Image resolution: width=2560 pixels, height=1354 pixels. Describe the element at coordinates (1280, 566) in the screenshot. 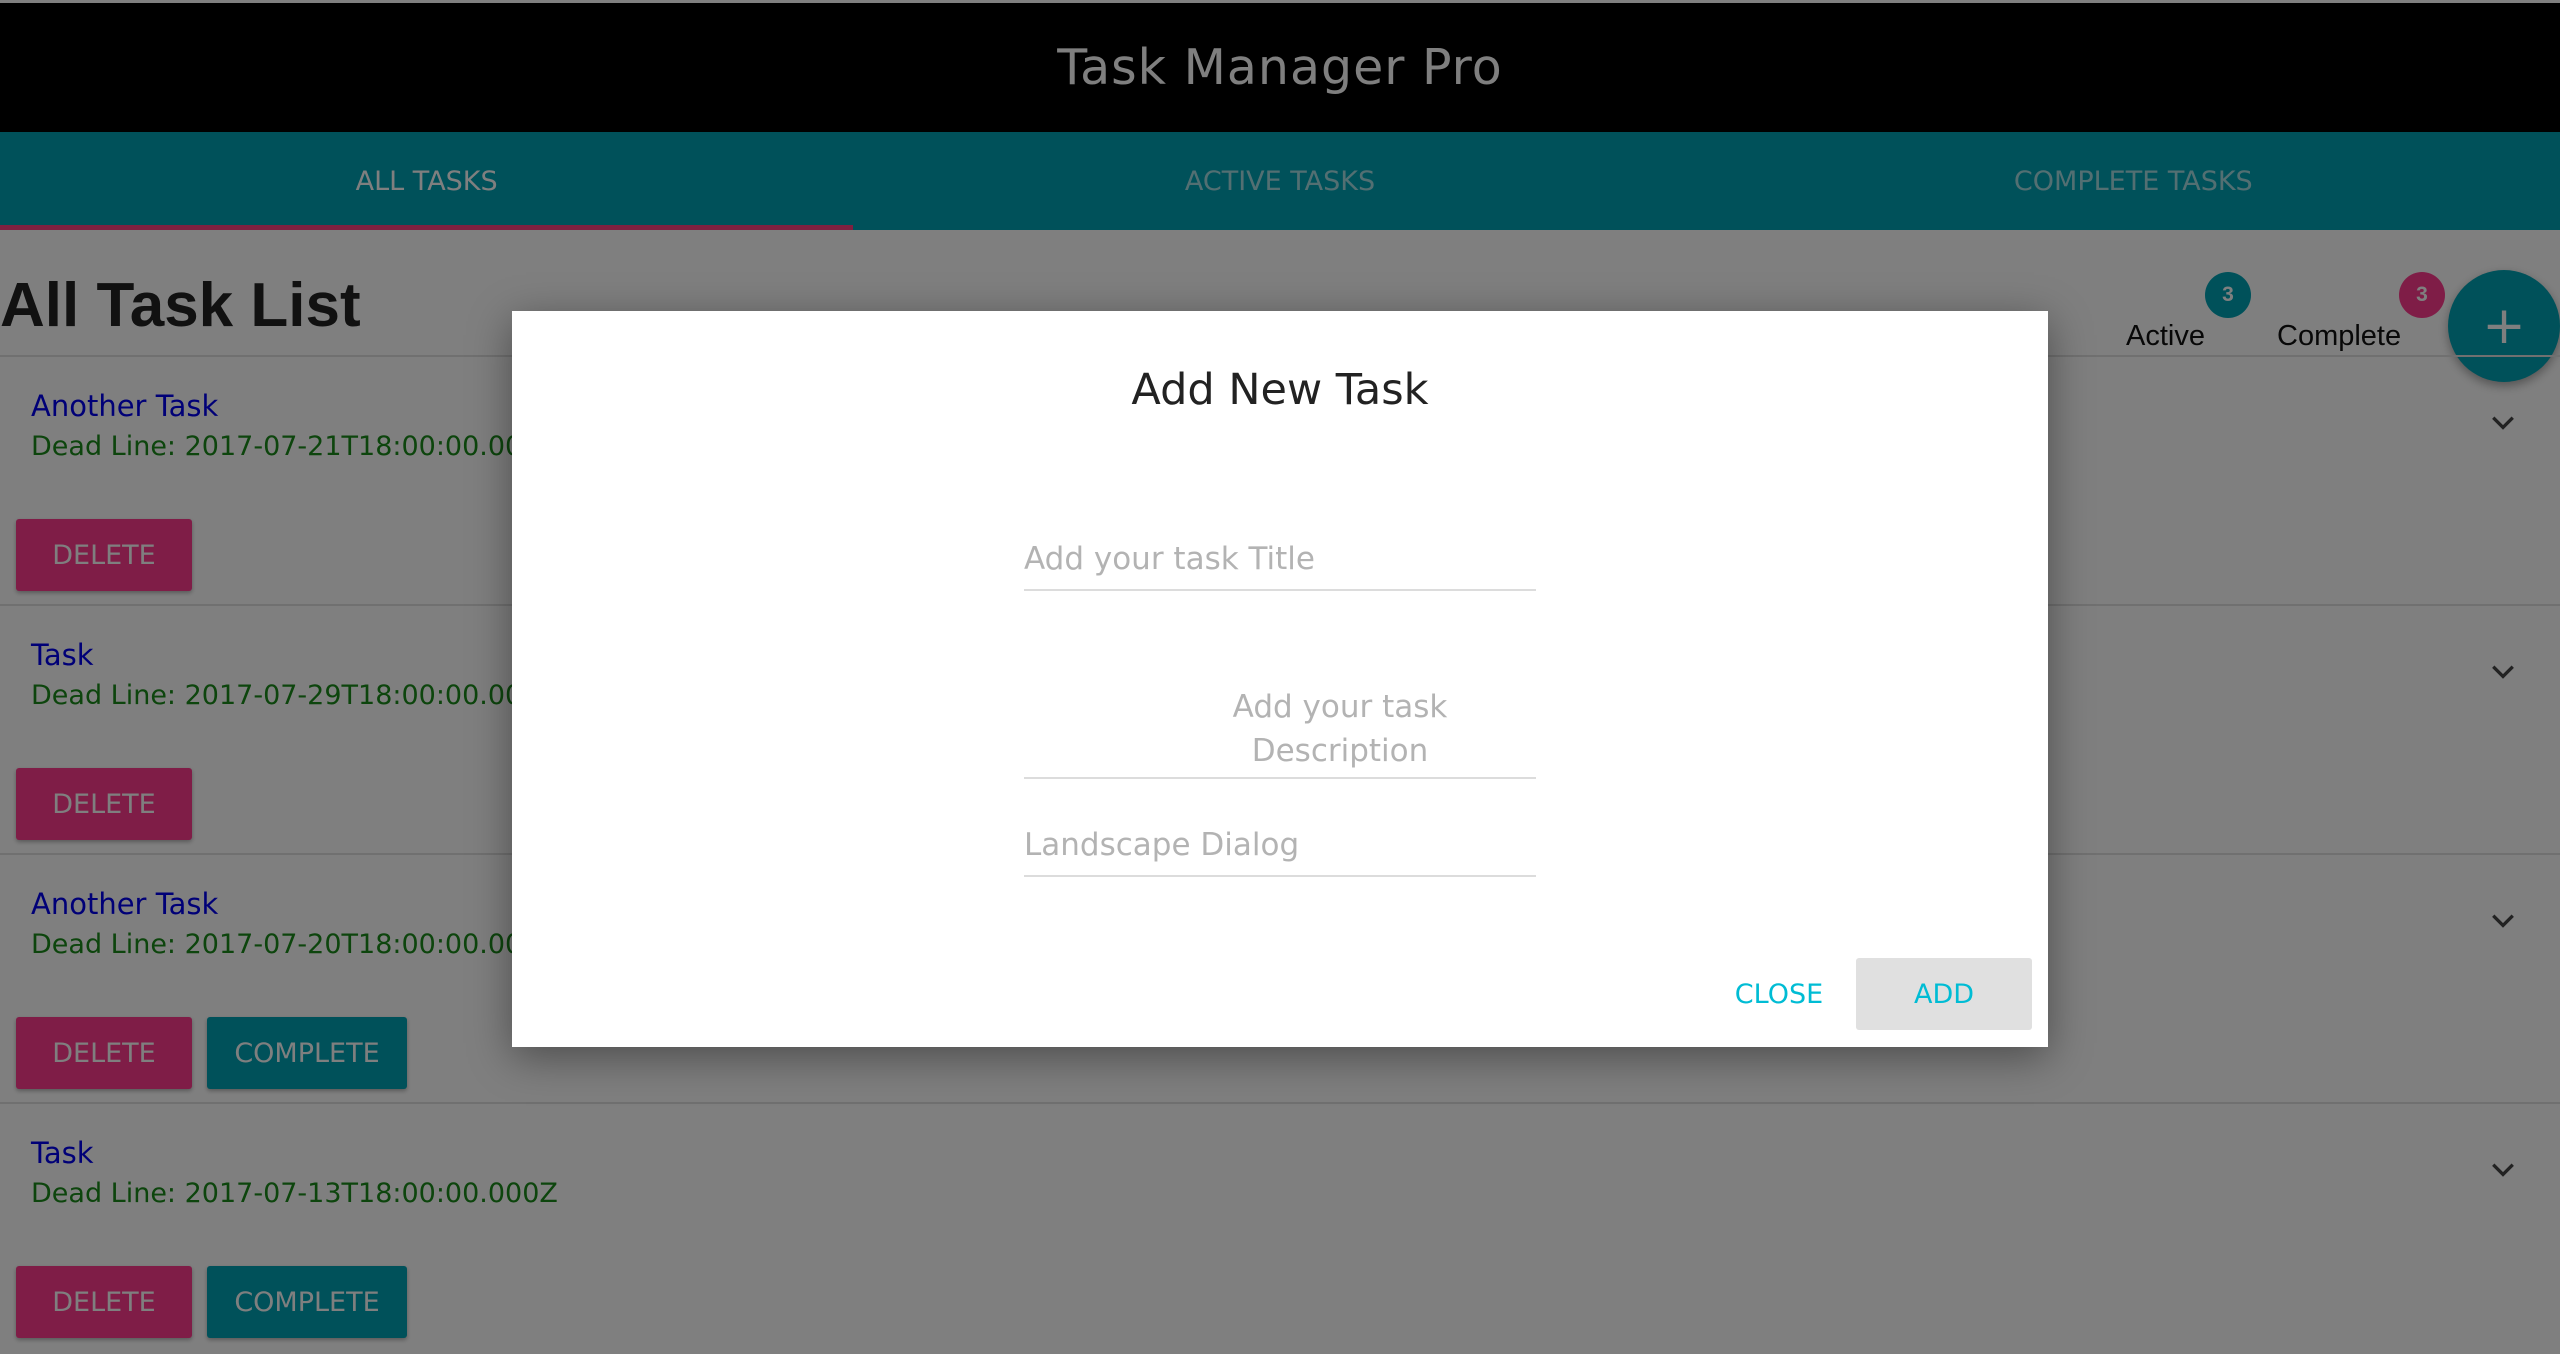

I see `task-title-input: Add your task Title` at that location.